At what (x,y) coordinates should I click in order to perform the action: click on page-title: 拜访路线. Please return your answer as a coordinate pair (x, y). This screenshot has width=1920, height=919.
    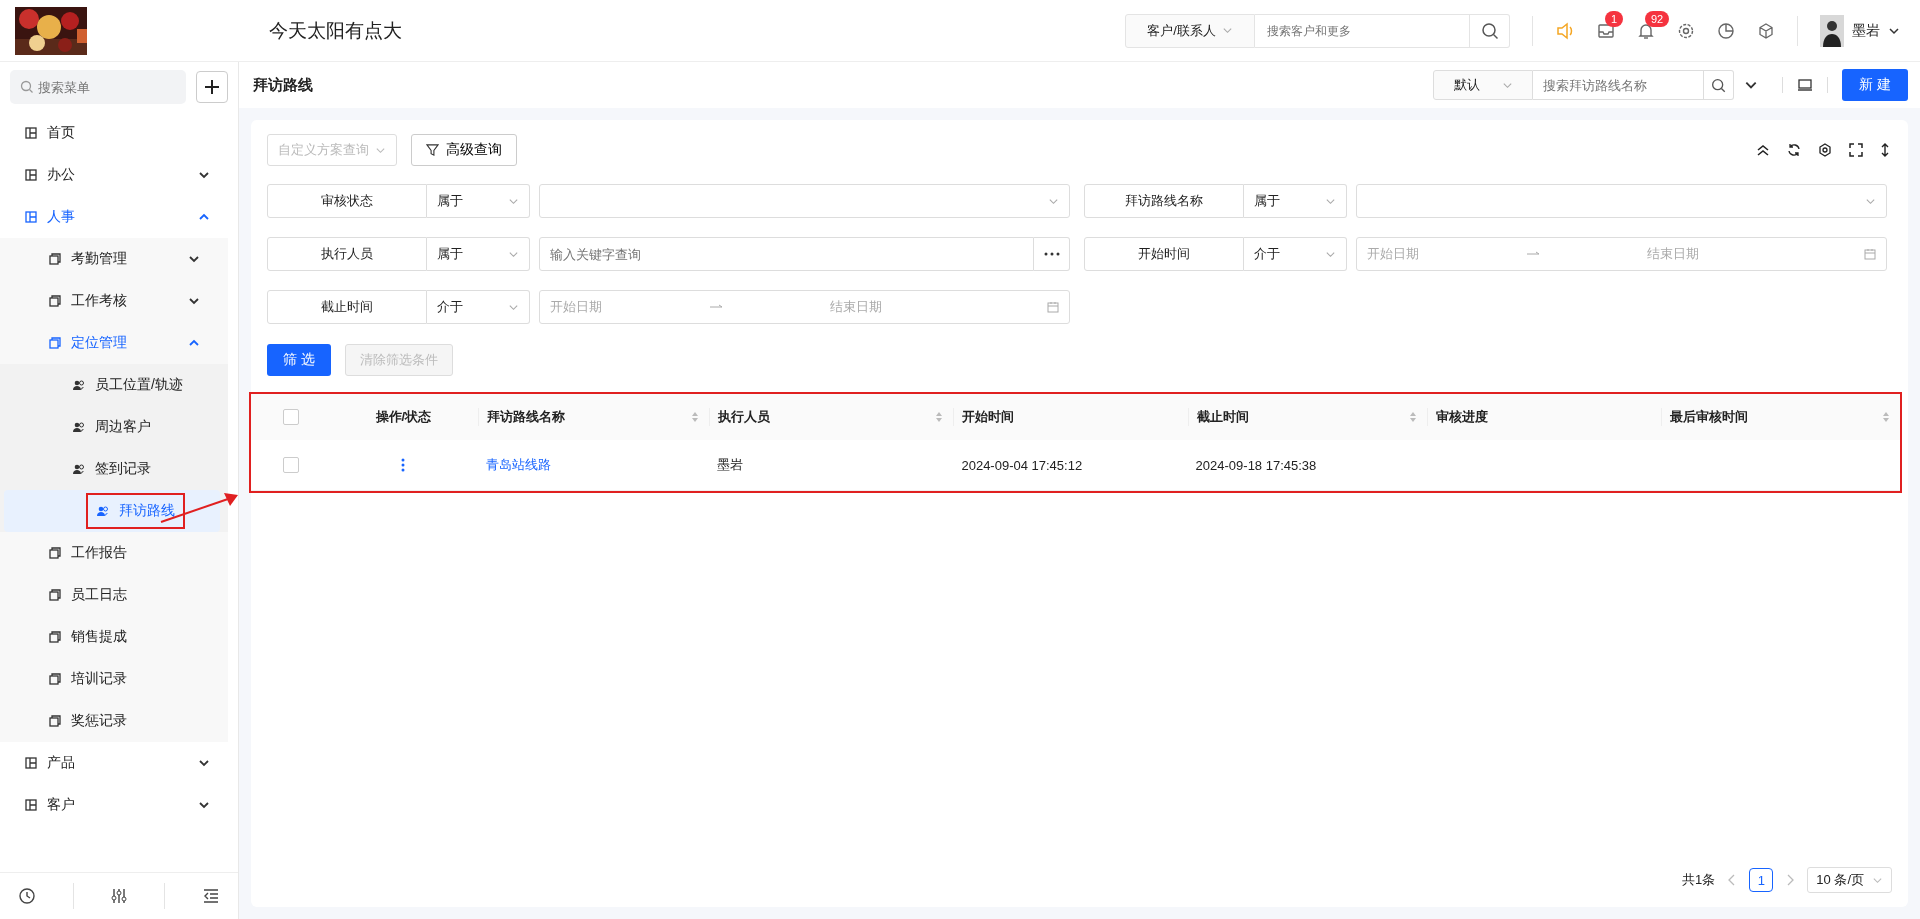
    Looking at the image, I should click on (283, 85).